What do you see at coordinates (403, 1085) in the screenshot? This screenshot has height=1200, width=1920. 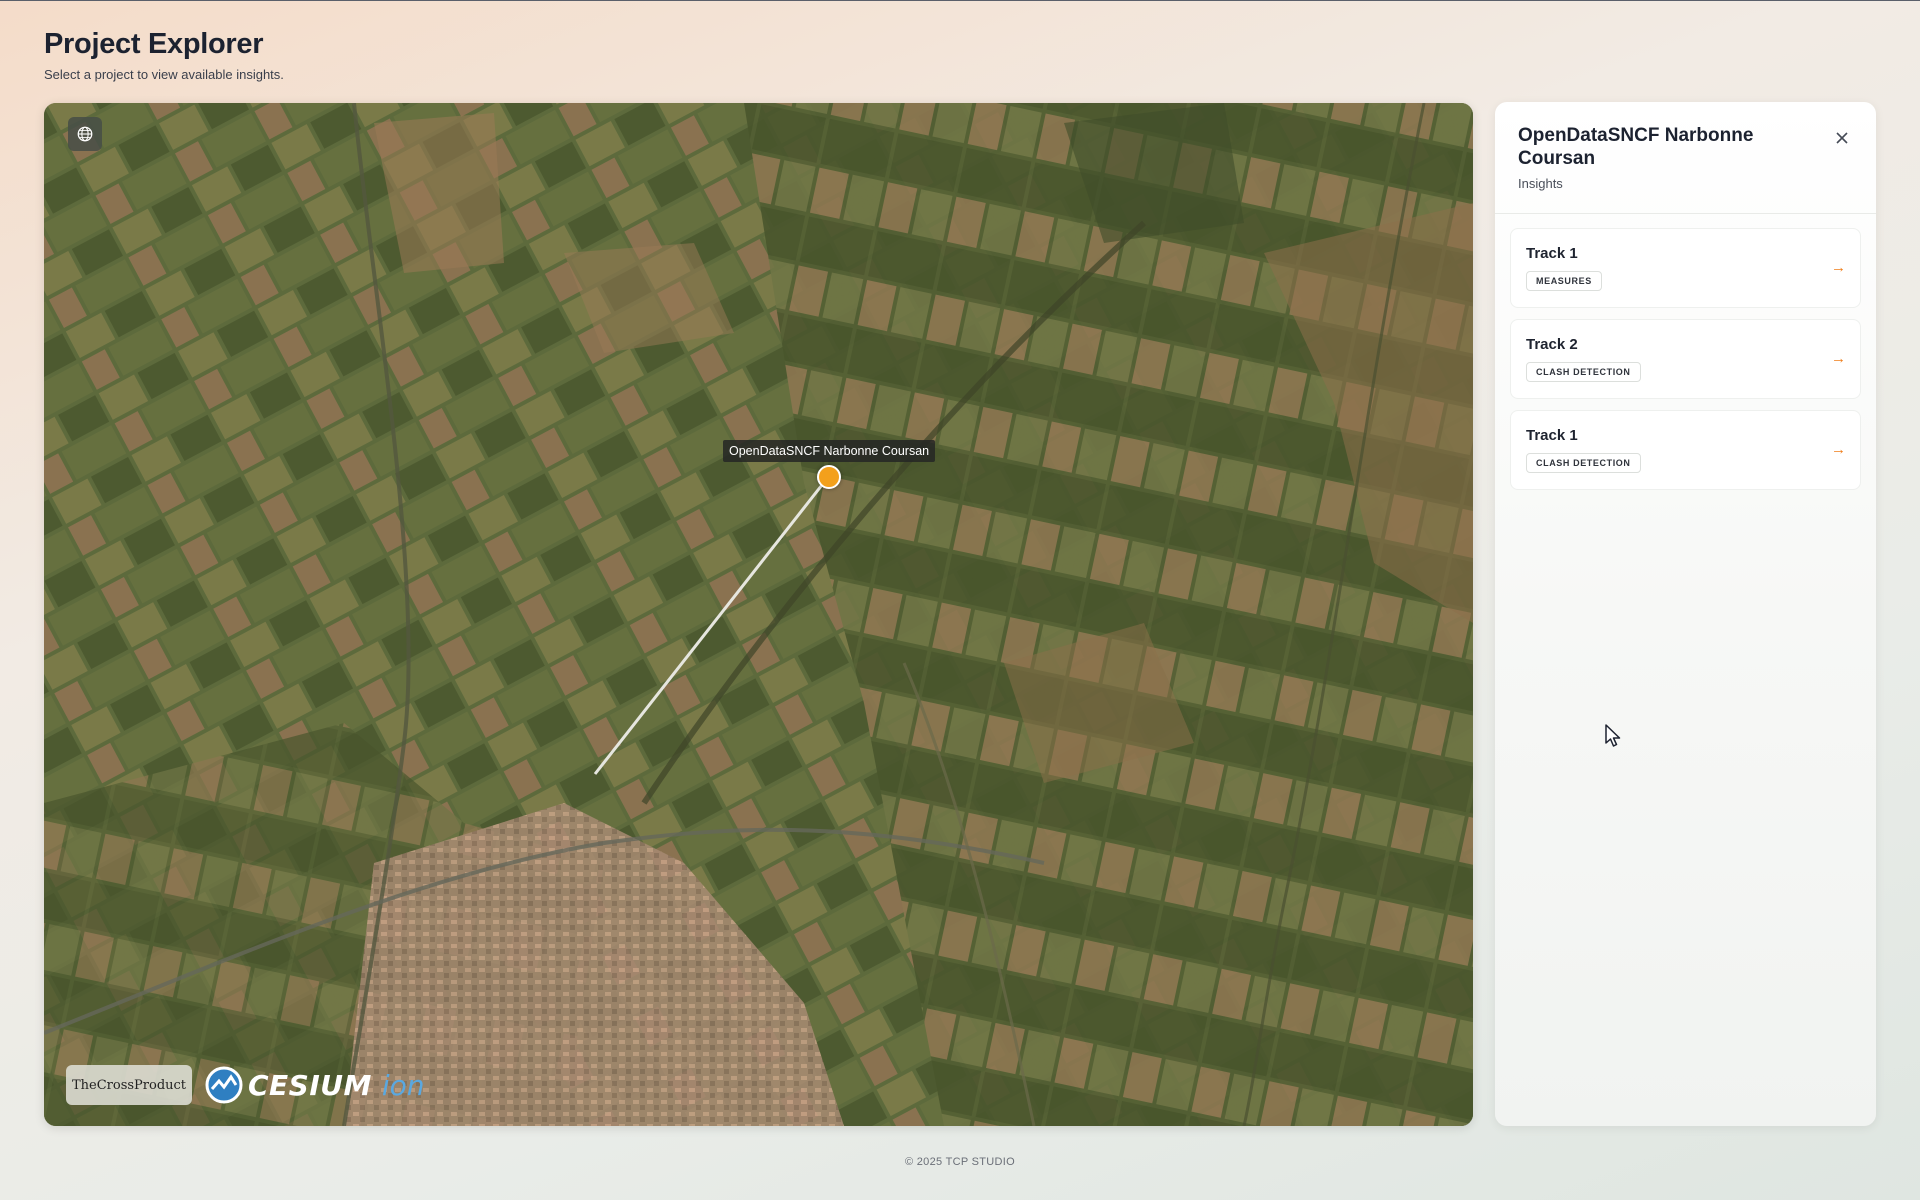 I see `cesium-ion: ion` at bounding box center [403, 1085].